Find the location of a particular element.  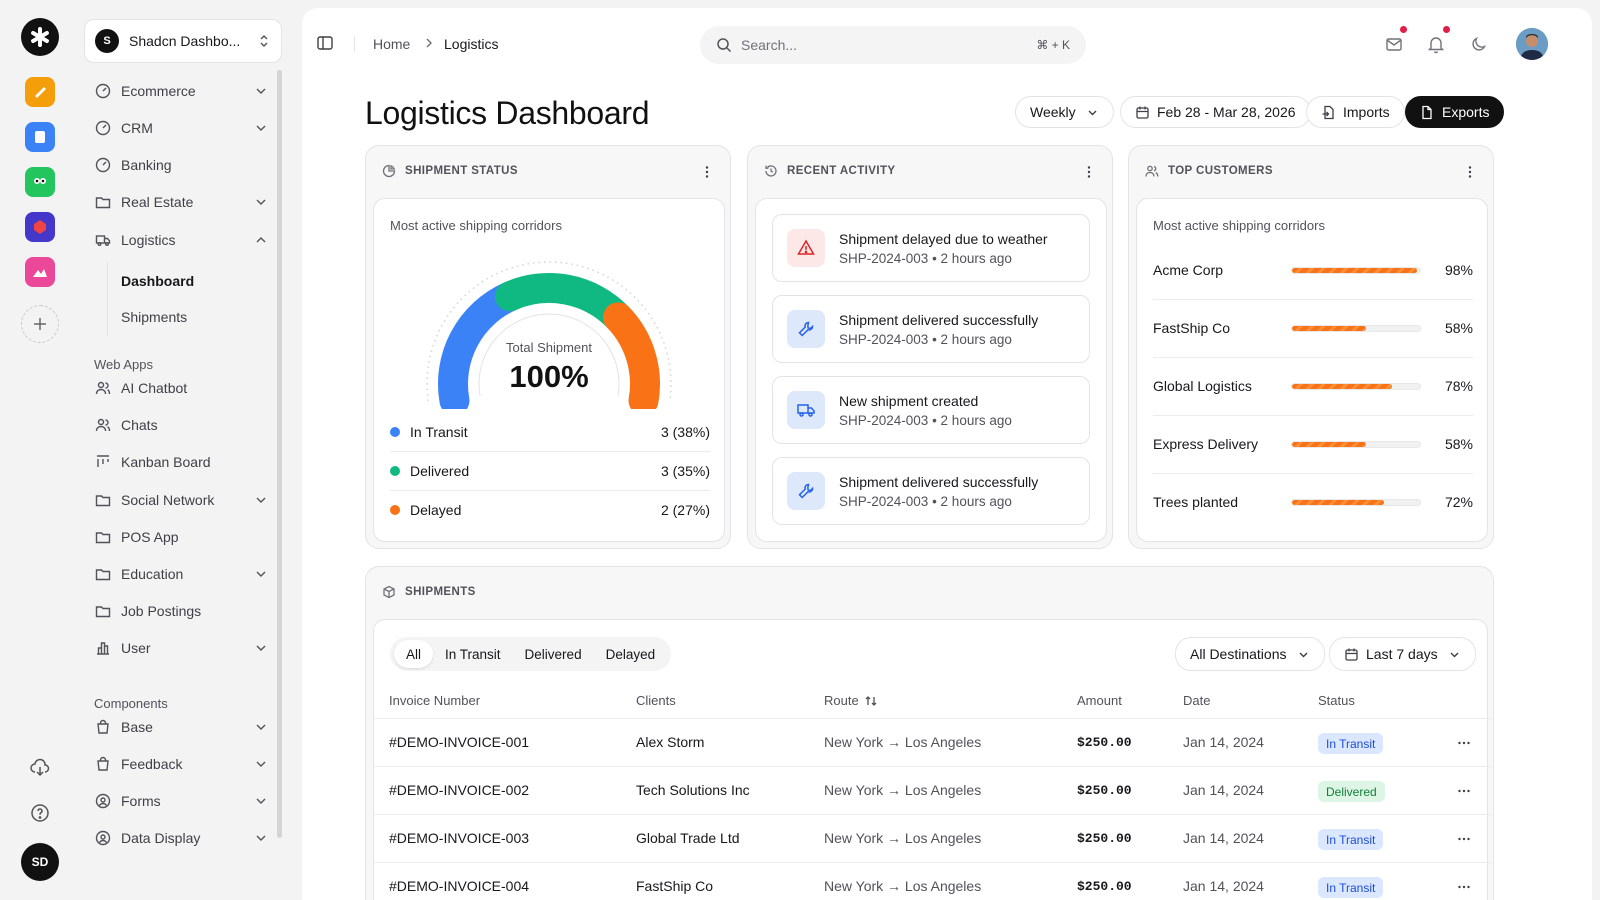

column-header-clients: Clients is located at coordinates (656, 700).